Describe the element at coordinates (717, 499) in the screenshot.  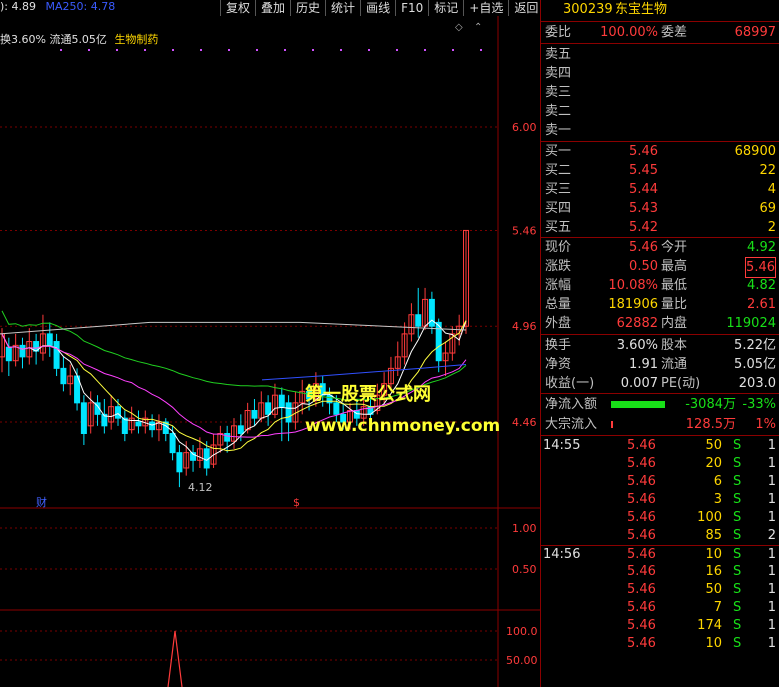
I see `tick-volume: 3` at that location.